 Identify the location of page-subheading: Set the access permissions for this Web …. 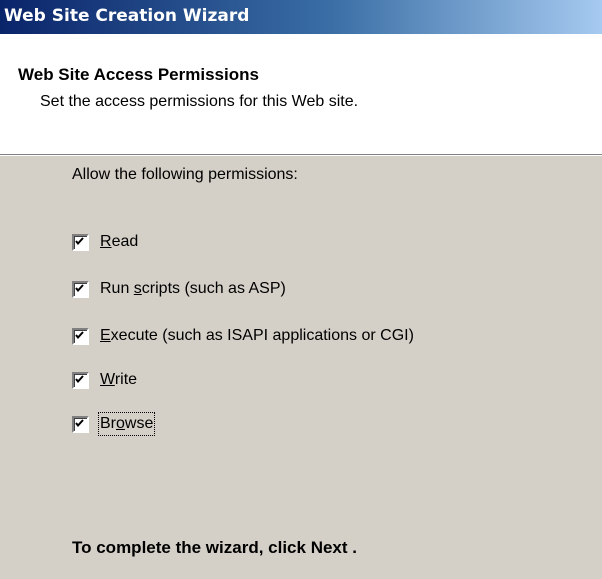
(199, 101).